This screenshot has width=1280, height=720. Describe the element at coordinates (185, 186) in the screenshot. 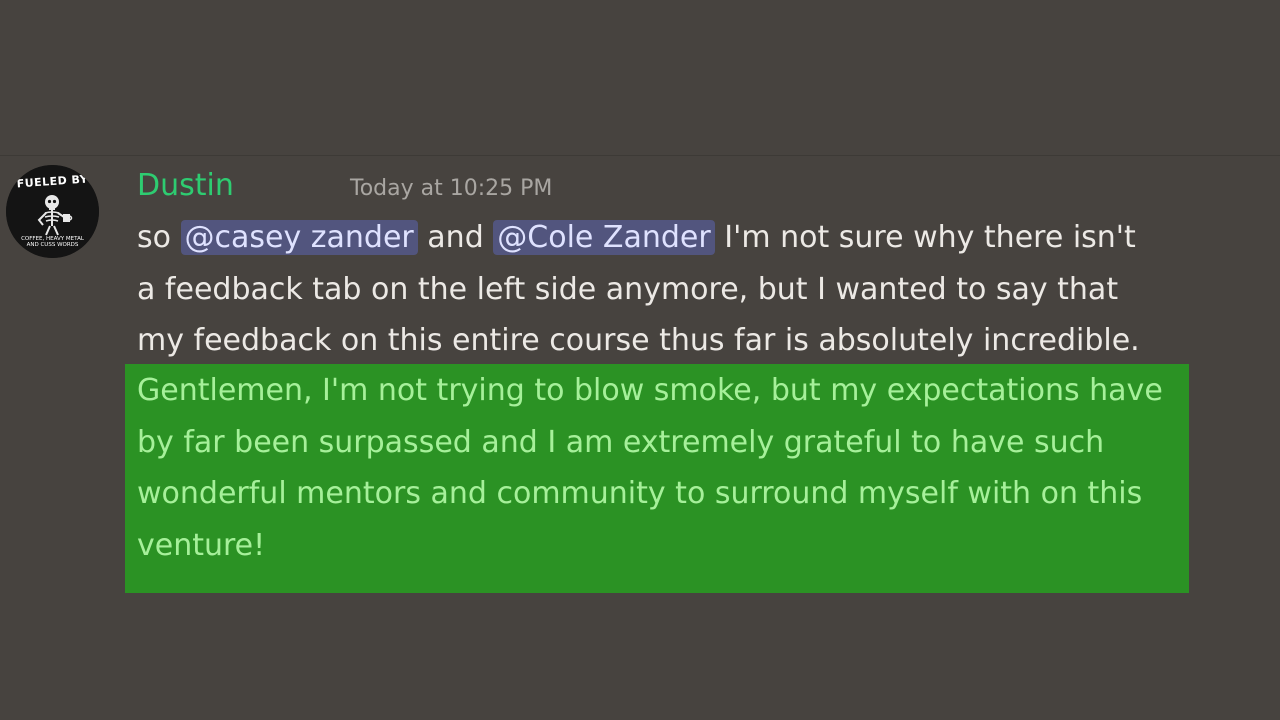

I see `author-name: Dustin` at that location.